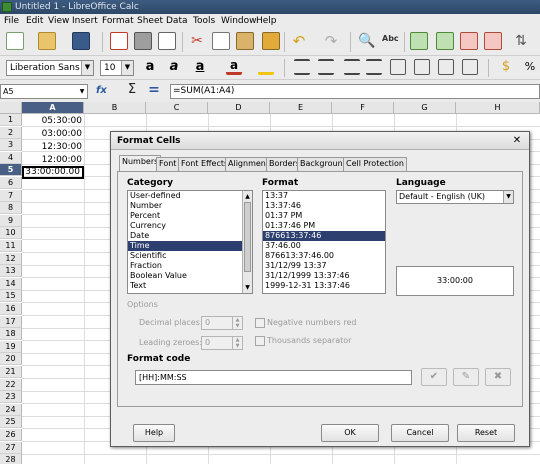  What do you see at coordinates (486, 433) in the screenshot?
I see `reset-button: Reset` at bounding box center [486, 433].